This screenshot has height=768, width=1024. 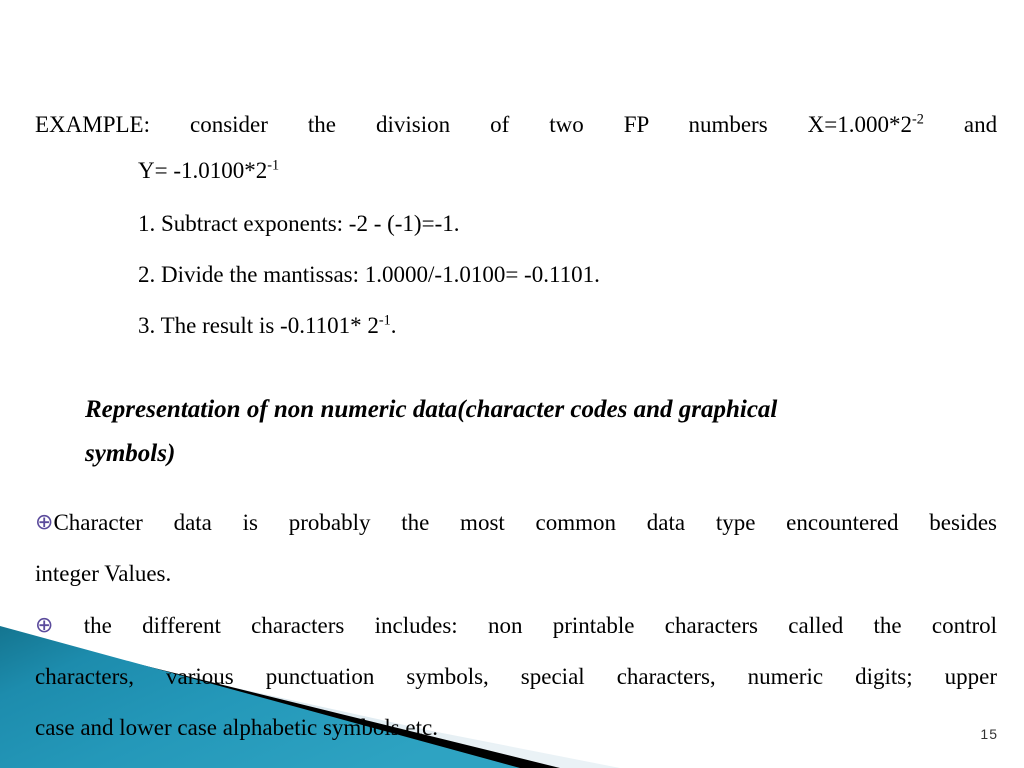 What do you see at coordinates (989, 734) in the screenshot?
I see `page-number: 15` at bounding box center [989, 734].